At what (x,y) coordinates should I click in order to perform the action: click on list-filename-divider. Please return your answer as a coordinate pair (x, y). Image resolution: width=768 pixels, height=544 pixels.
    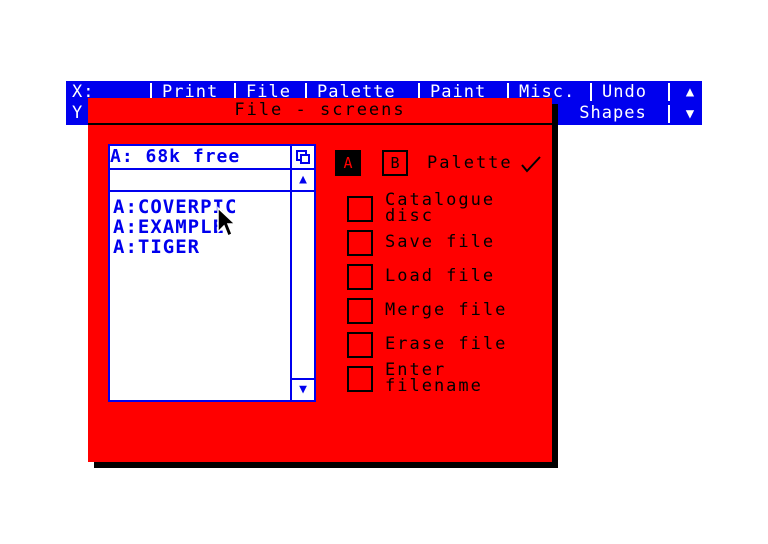
    Looking at the image, I should click on (200, 191).